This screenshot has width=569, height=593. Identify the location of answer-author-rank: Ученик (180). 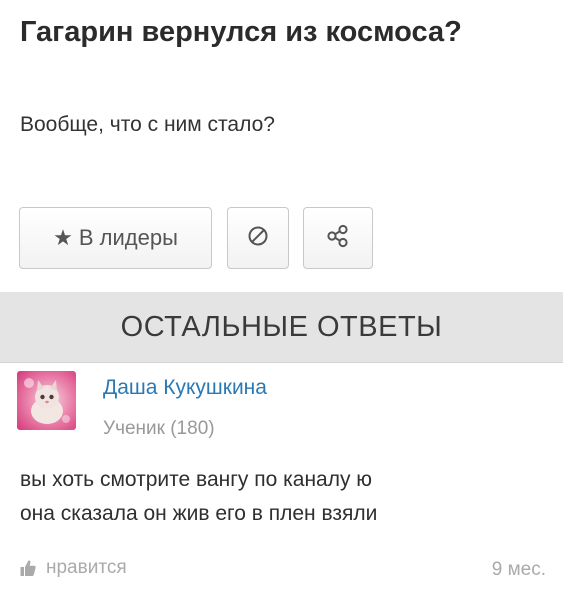
(159, 428).